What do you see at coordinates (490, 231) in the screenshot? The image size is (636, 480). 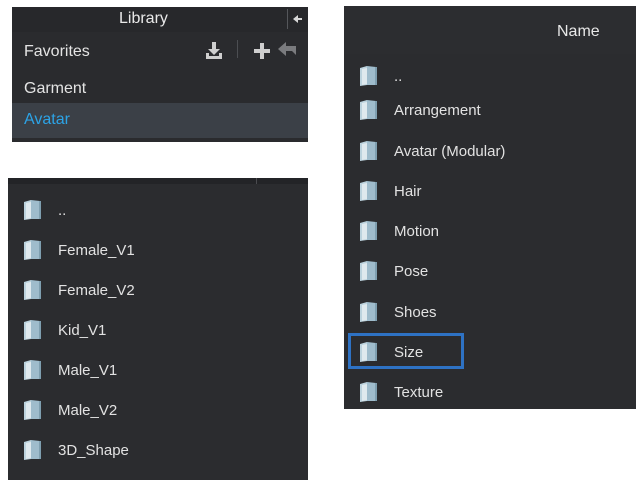 I see `list-item: Motion` at bounding box center [490, 231].